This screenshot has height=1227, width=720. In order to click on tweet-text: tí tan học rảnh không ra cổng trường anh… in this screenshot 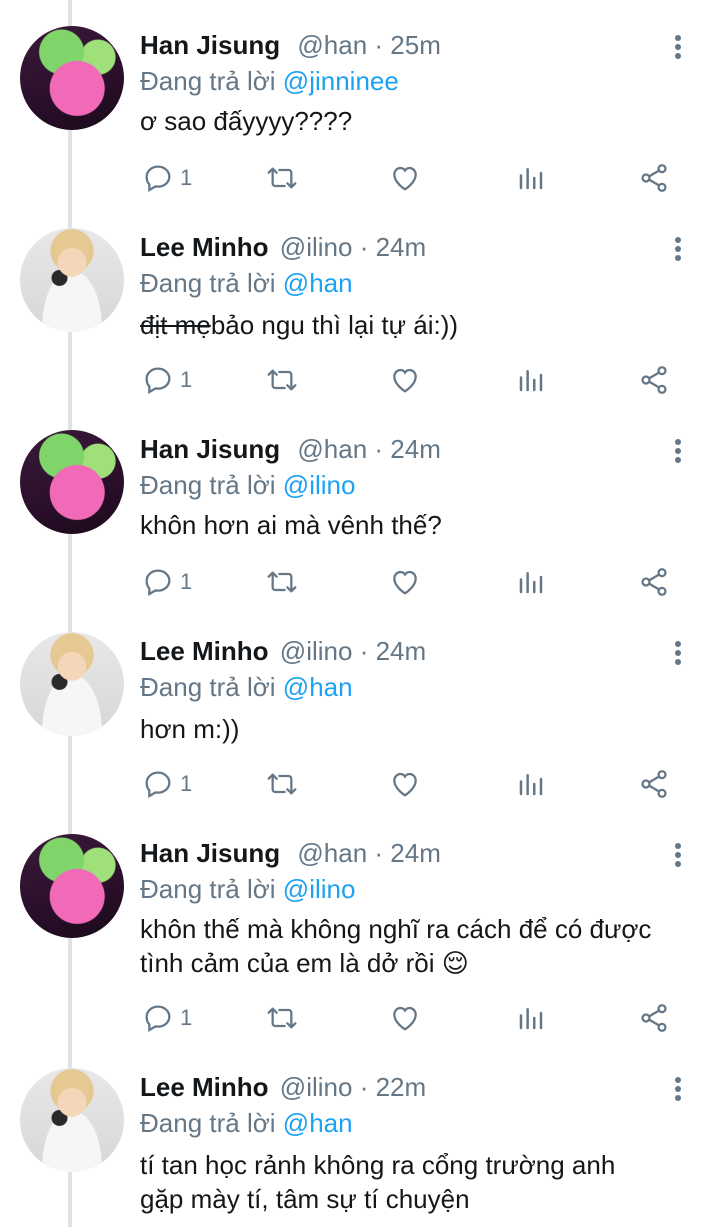, I will do `click(420, 1182)`.